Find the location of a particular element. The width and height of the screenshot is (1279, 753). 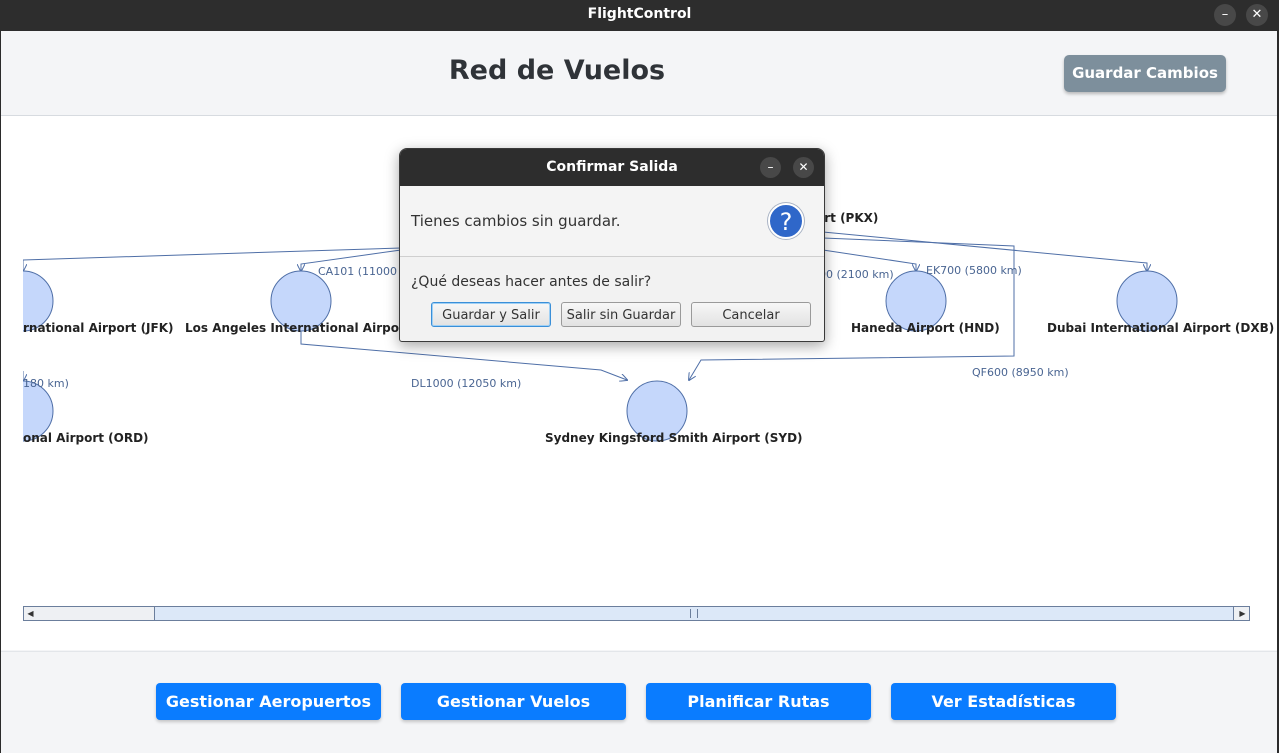

edge-label-ek700: EK700 (5800 km) is located at coordinates (974, 270).